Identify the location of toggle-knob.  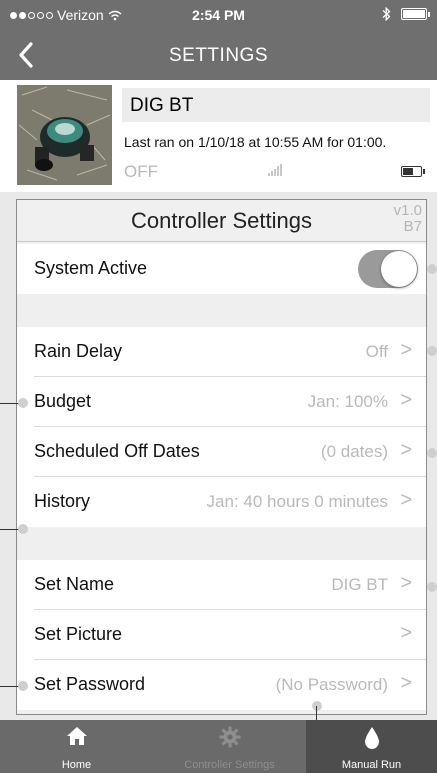
(399, 269).